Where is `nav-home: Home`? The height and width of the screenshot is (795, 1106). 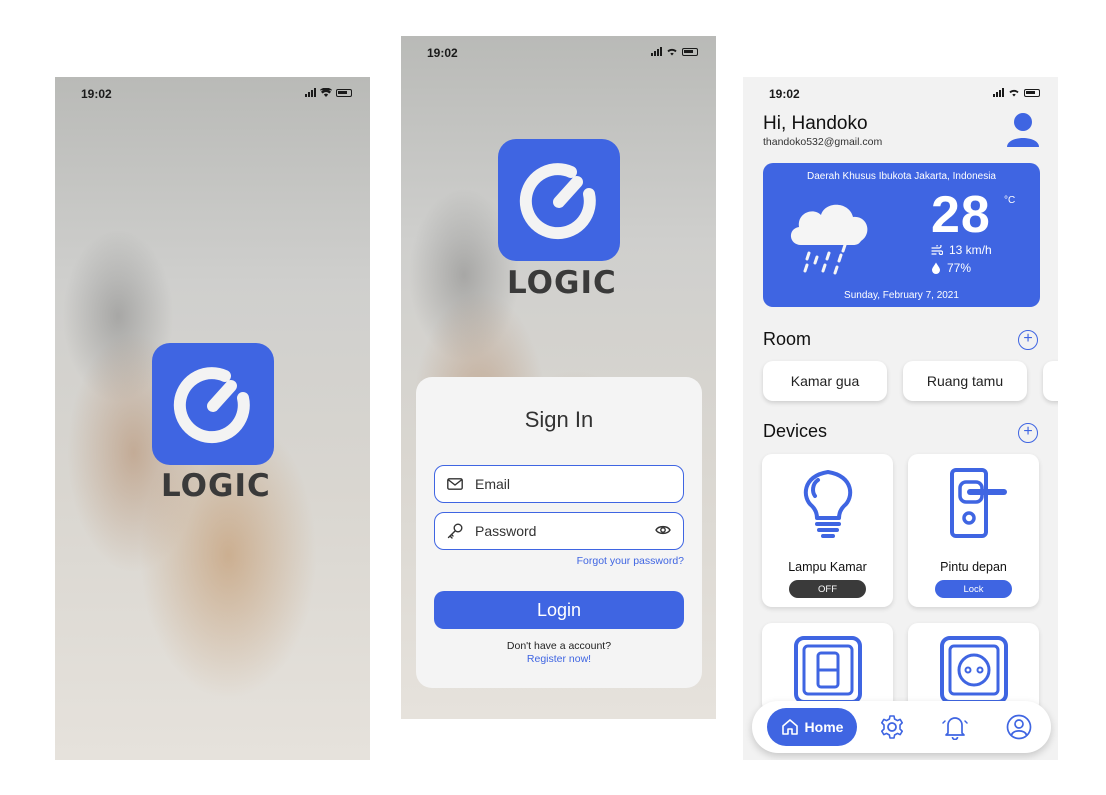
nav-home: Home is located at coordinates (812, 727).